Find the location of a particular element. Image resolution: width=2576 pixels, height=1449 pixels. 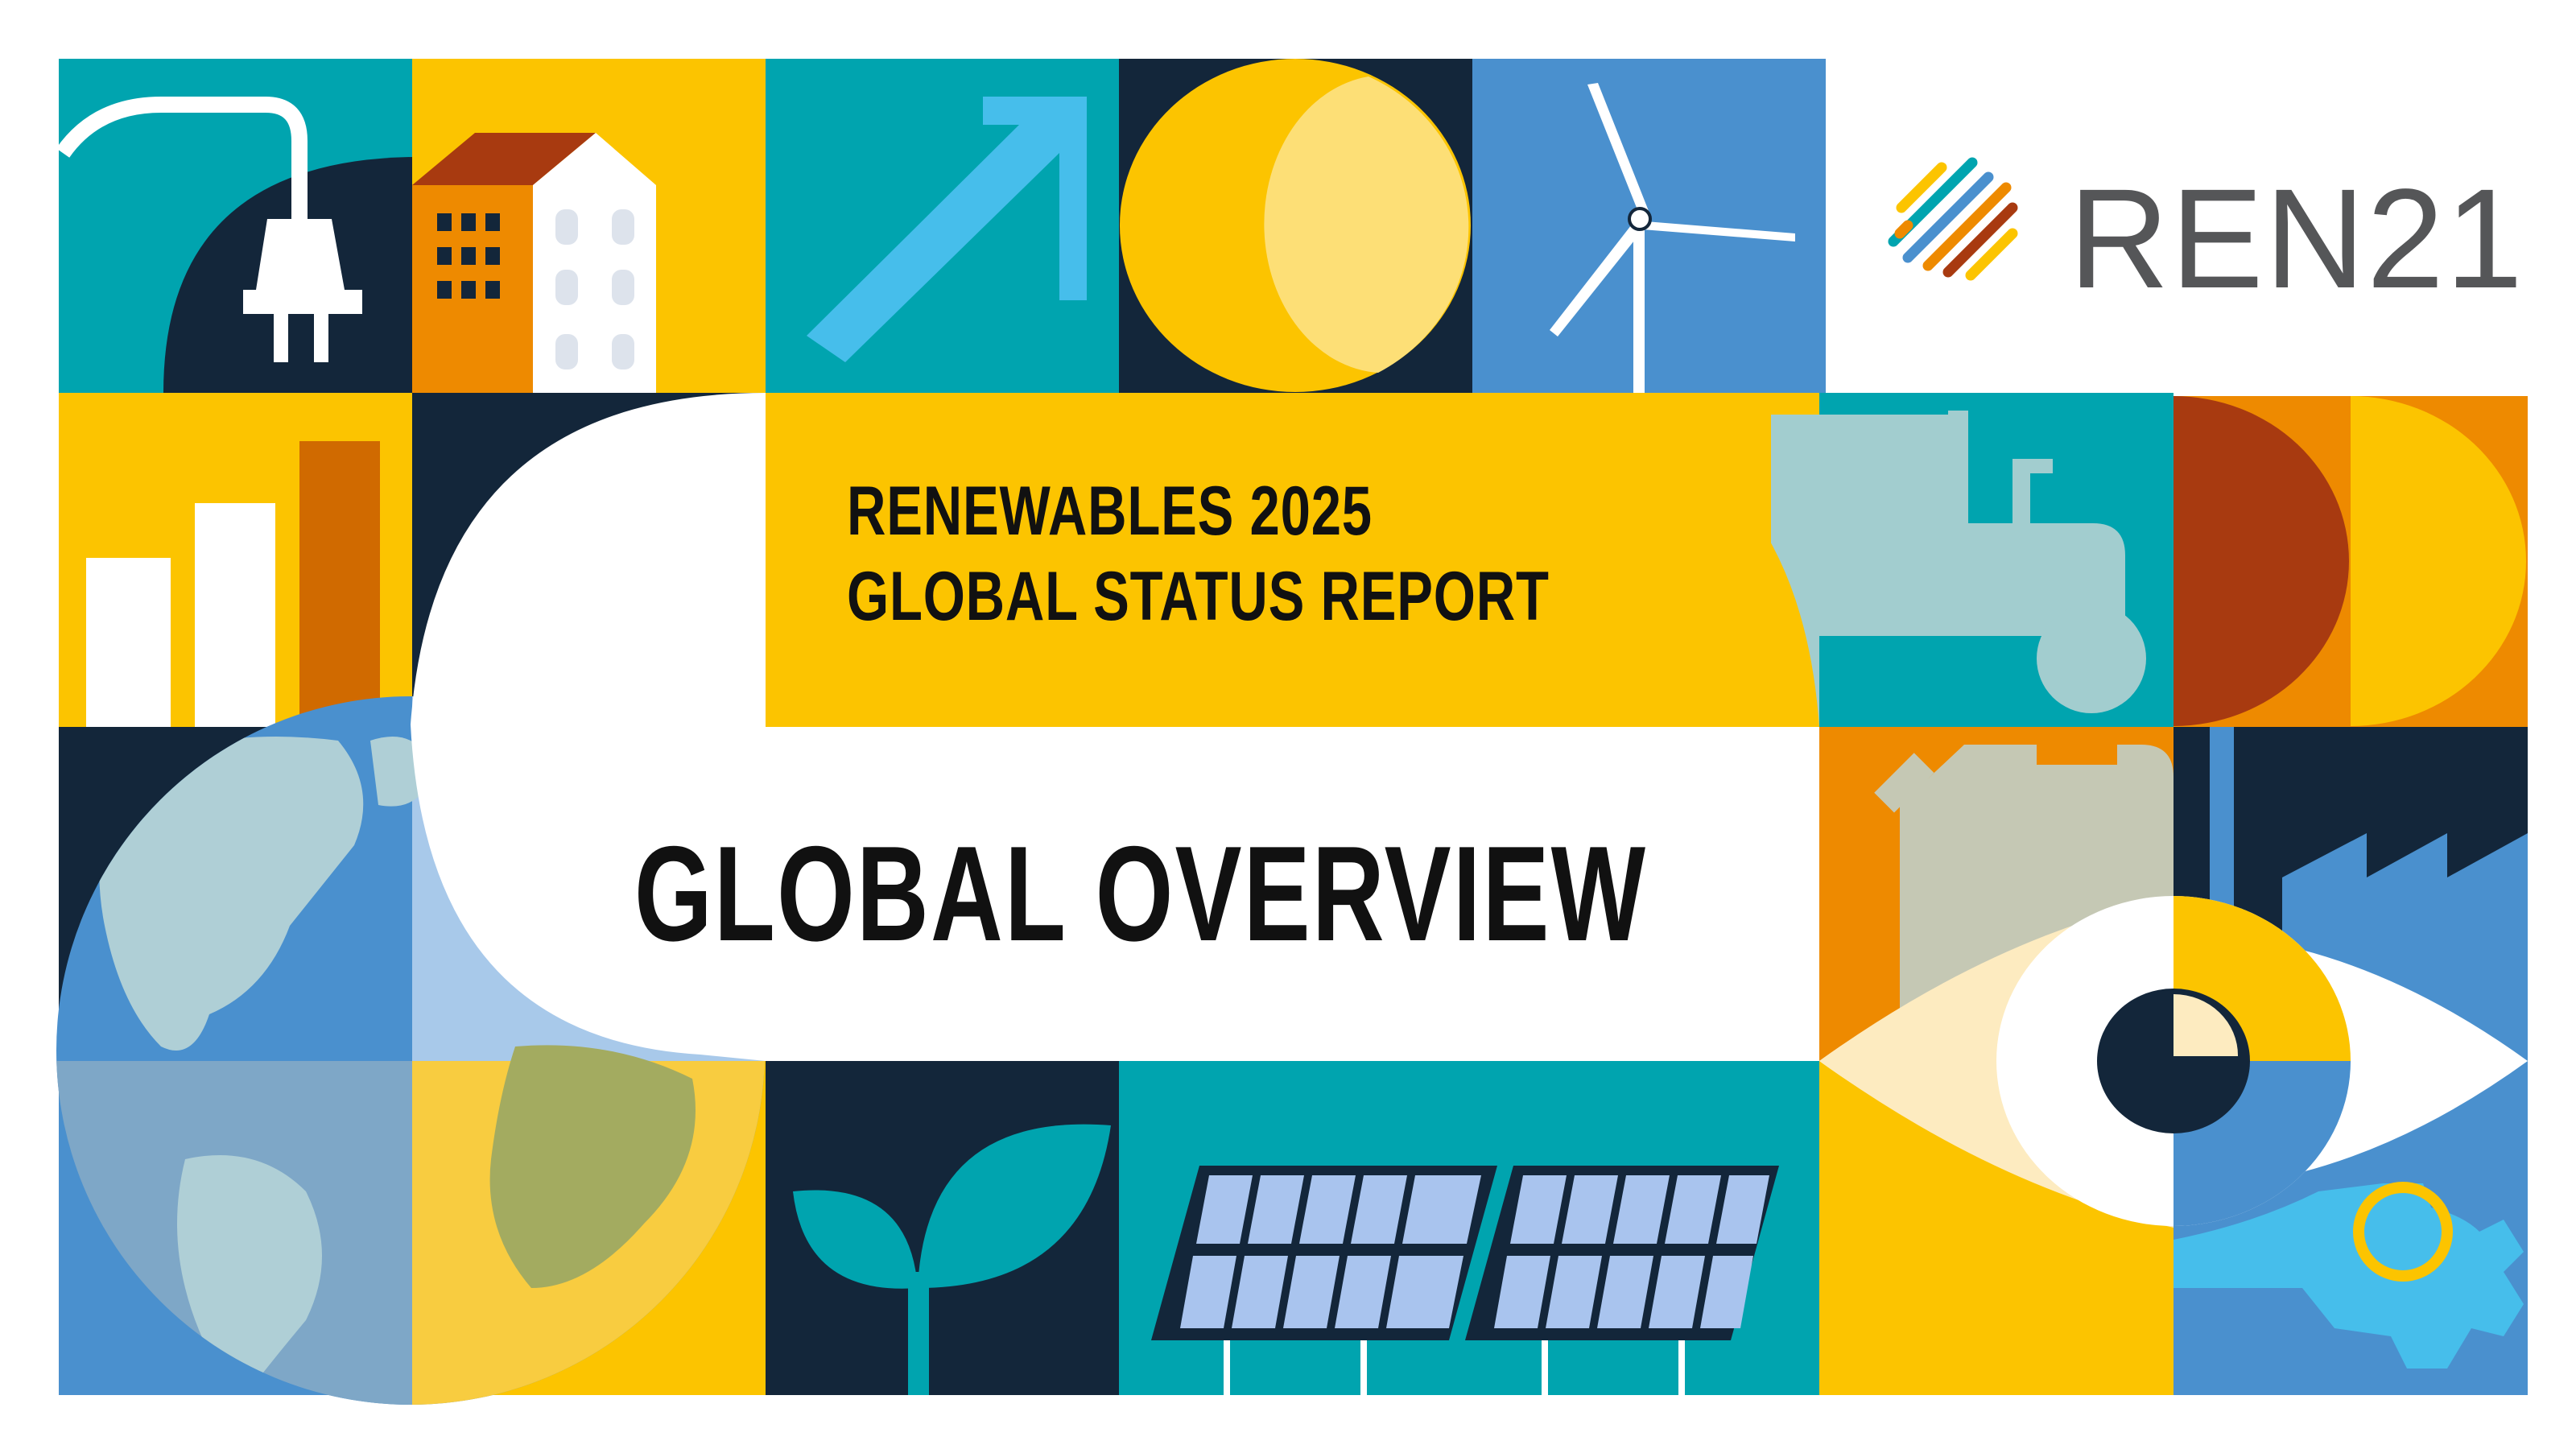

ren21-stripes-icon is located at coordinates (1953, 219).